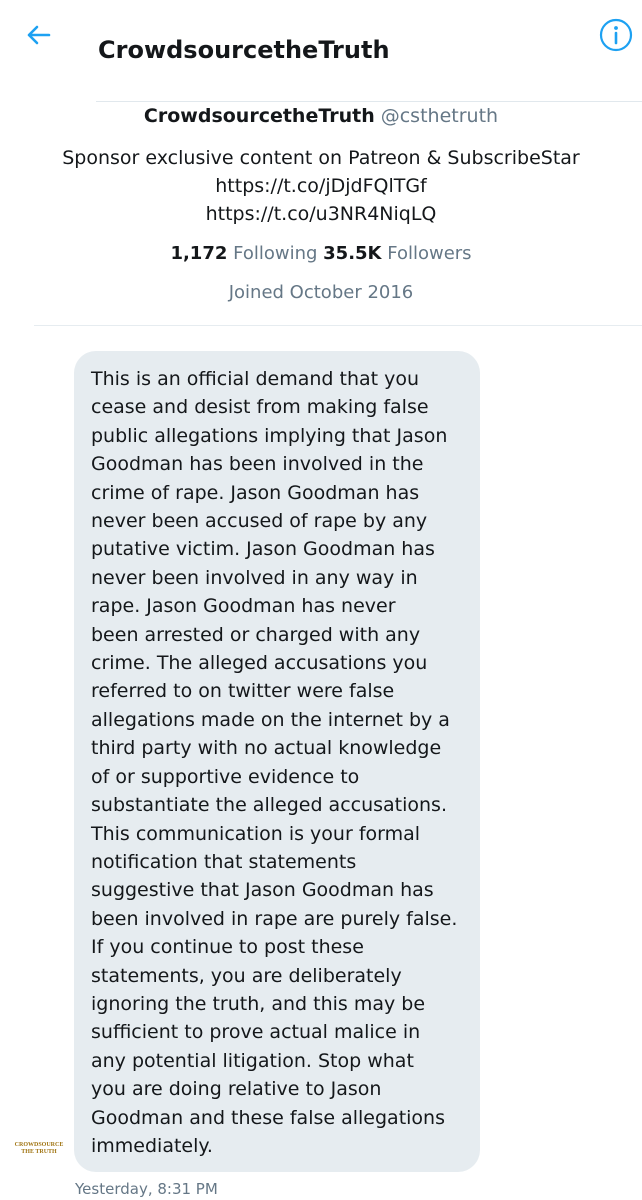 The image size is (642, 1200). I want to click on profile-stats: 1,172 Following 35.5K Followers, so click(321, 253).